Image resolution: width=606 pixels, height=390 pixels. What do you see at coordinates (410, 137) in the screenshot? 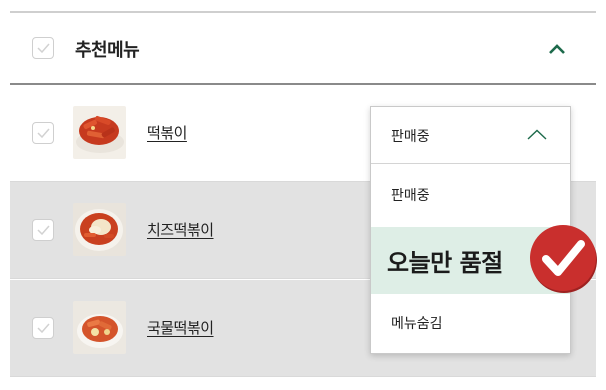
I see `dropdown-selected-label: 판매중` at bounding box center [410, 137].